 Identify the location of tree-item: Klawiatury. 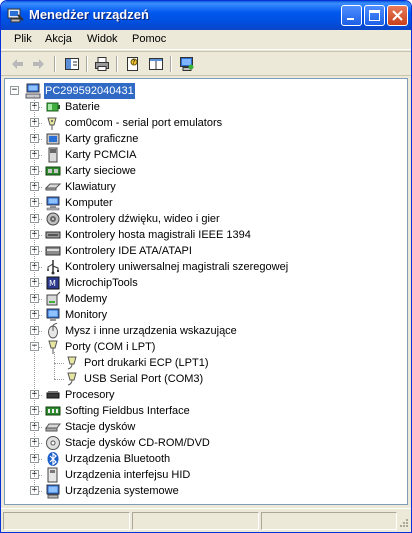
(81, 187).